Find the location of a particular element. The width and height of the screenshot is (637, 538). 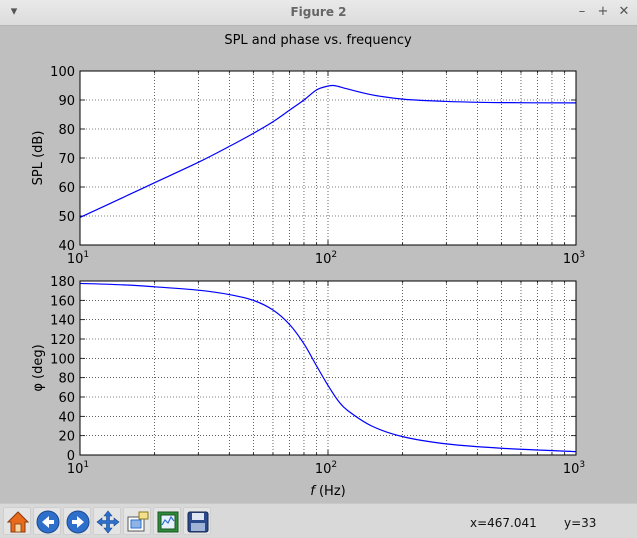

arrow-left-icon is located at coordinates (48, 522).